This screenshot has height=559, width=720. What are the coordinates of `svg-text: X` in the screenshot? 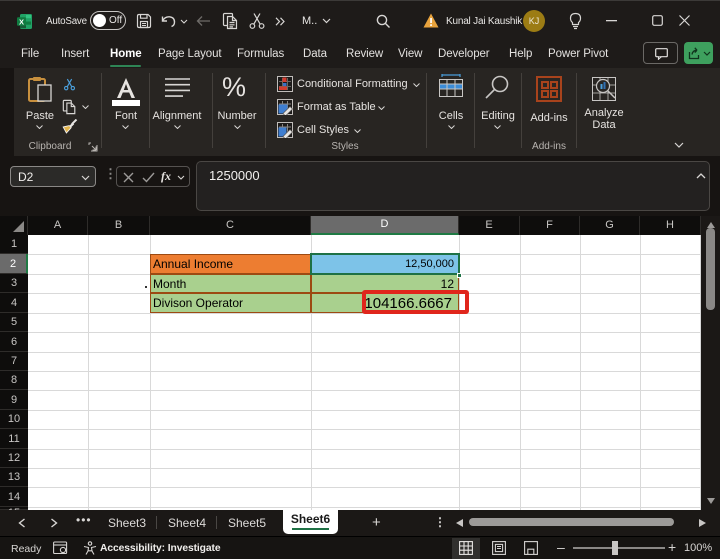 It's located at (21, 21).